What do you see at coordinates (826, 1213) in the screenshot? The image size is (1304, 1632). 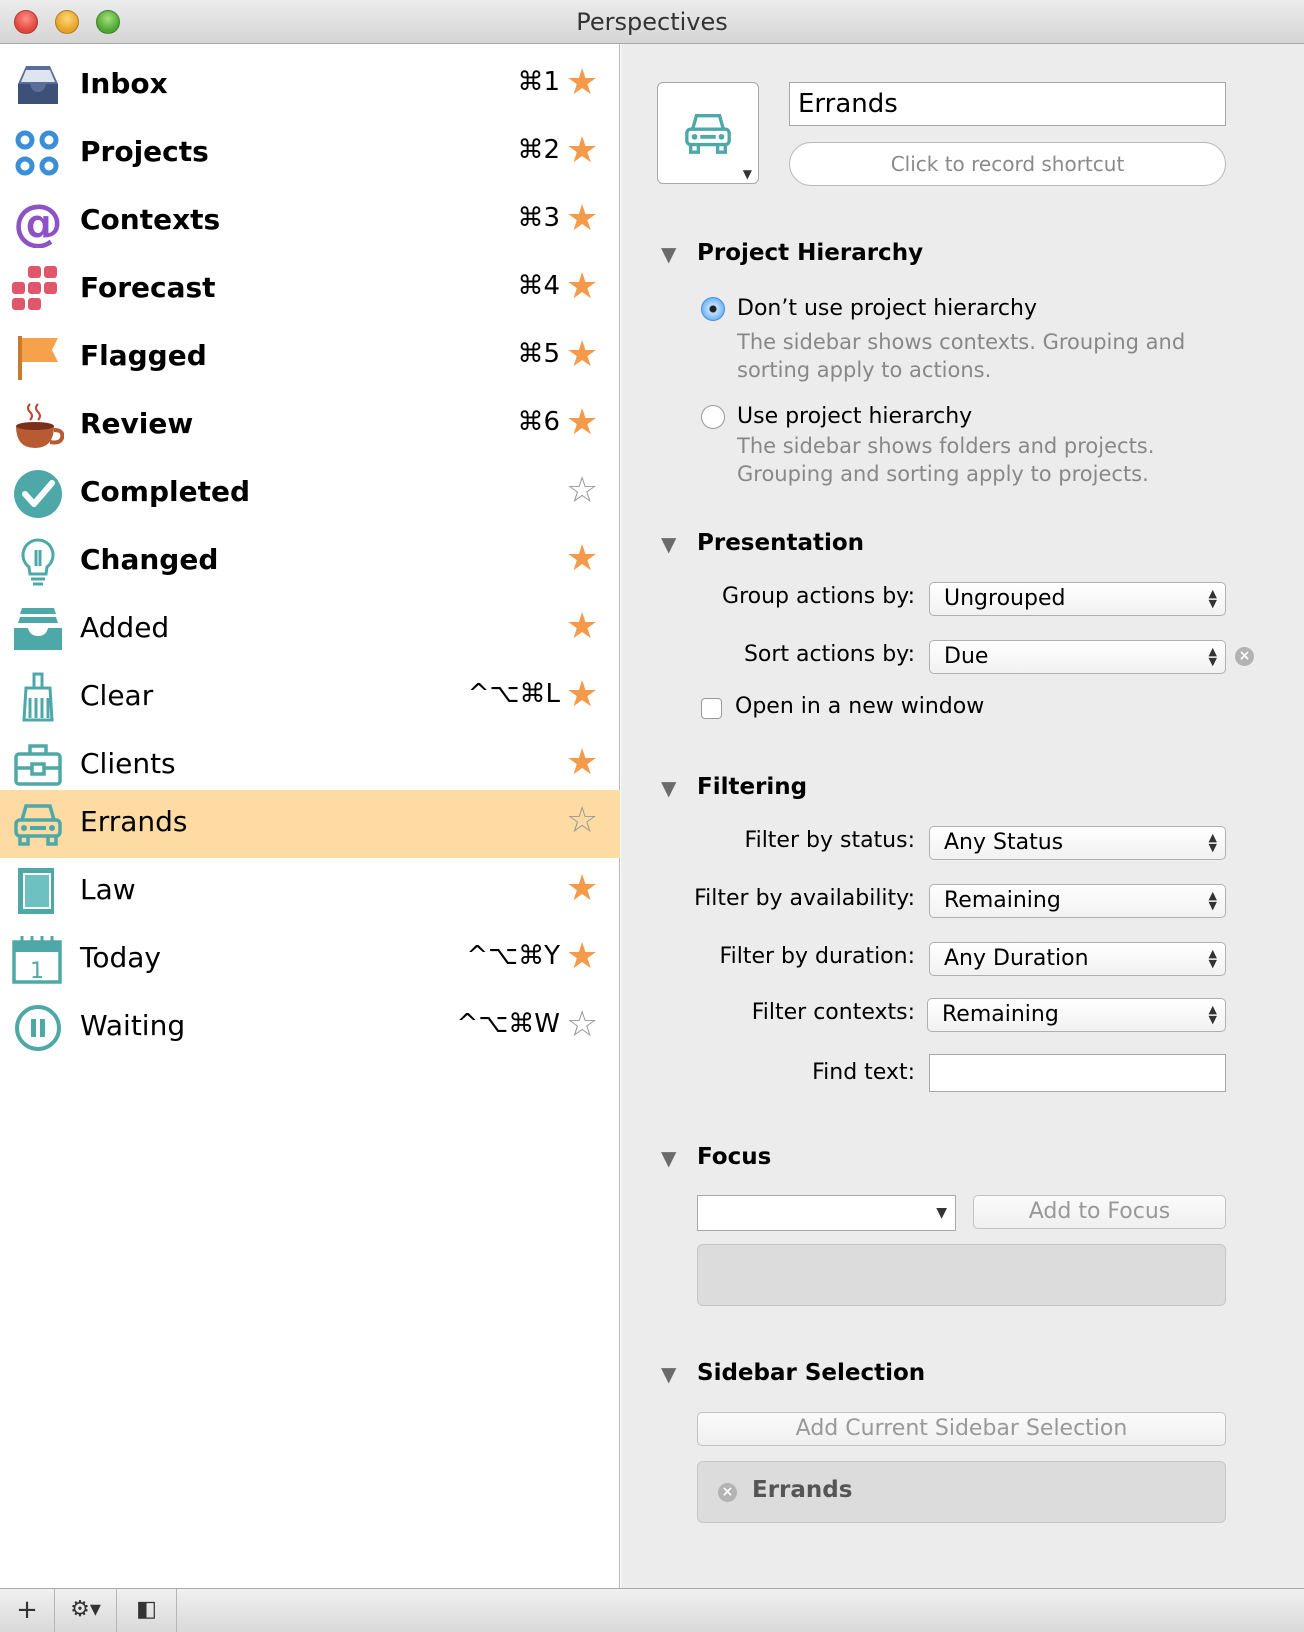 I see `focus-combo-box: ▼` at bounding box center [826, 1213].